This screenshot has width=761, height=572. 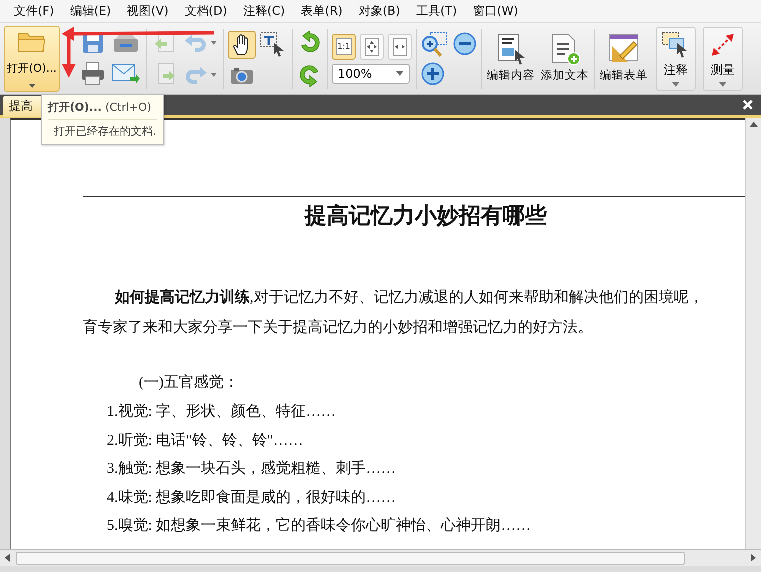 What do you see at coordinates (495, 11) in the screenshot?
I see `menu-item: 窗口(W)` at bounding box center [495, 11].